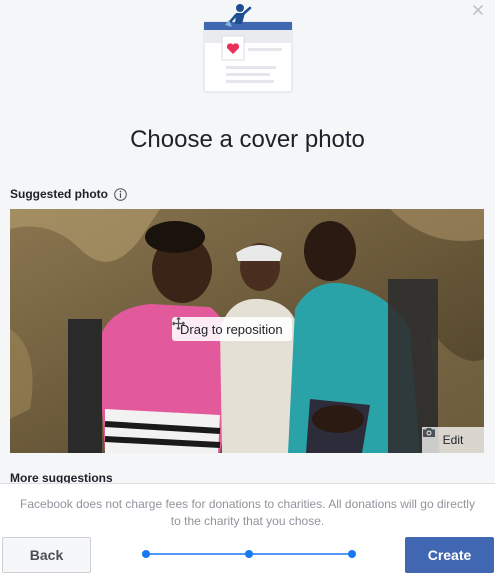 The image size is (495, 577). I want to click on edit-label: Edit, so click(453, 440).